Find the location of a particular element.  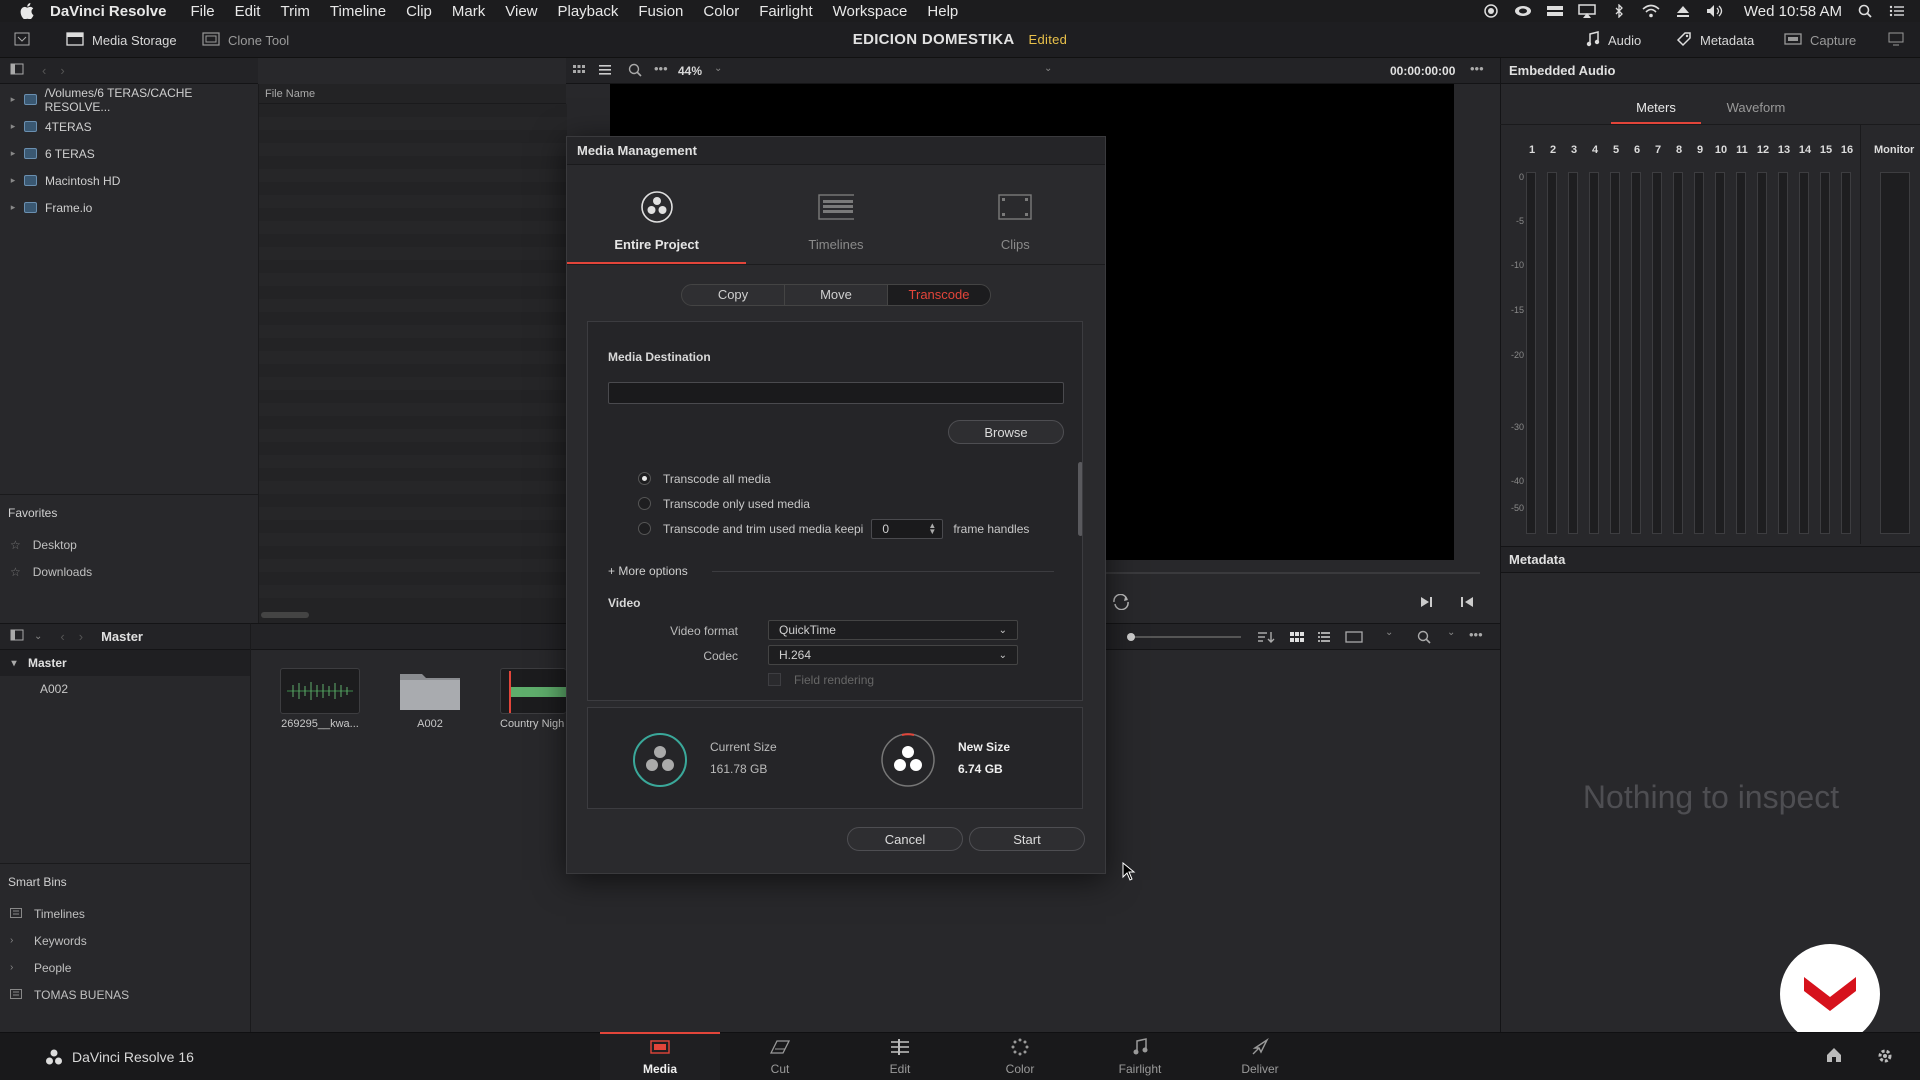

radio is located at coordinates (644, 528).